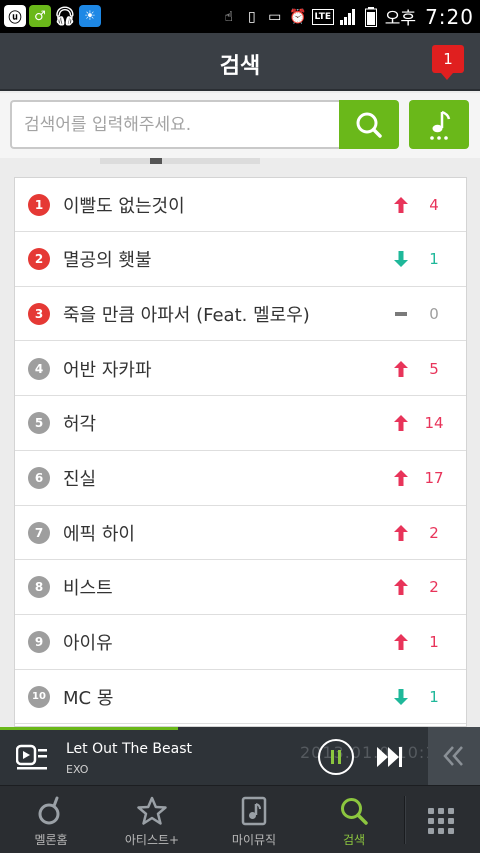  Describe the element at coordinates (15, 16) in the screenshot. I see `app-notification-icon: ⓤ` at that location.